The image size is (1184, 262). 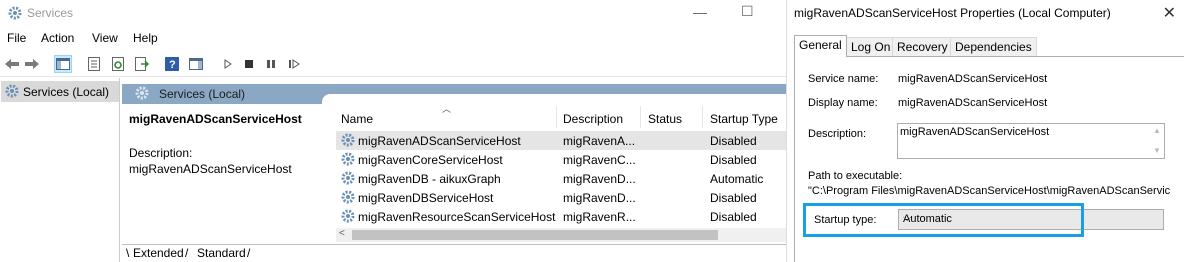 What do you see at coordinates (430, 160) in the screenshot?
I see `row-name: migRavenCoreServiceHost` at bounding box center [430, 160].